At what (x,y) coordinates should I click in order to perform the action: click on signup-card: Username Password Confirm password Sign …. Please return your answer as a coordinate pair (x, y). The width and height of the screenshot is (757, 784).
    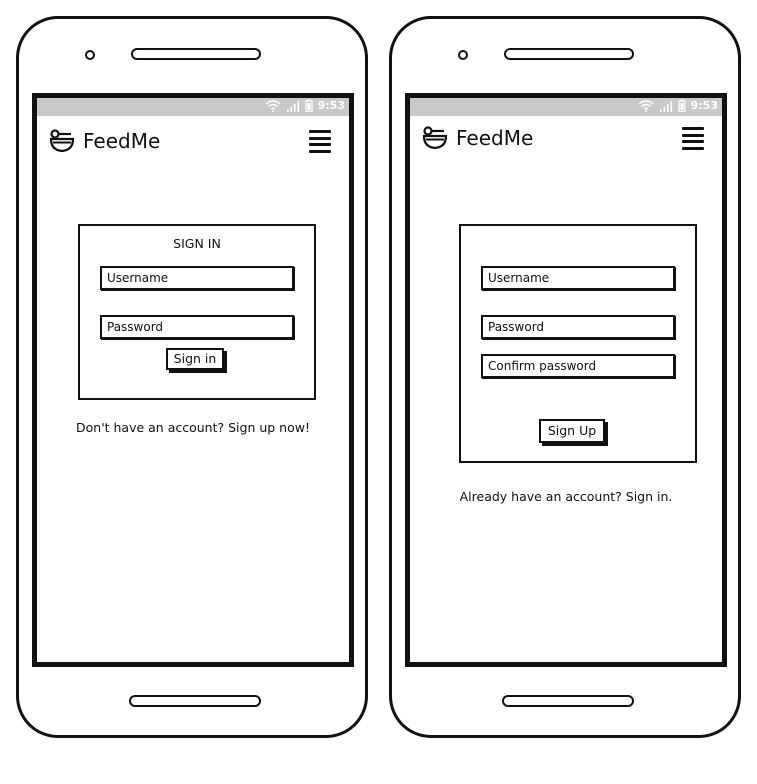
    Looking at the image, I should click on (578, 343).